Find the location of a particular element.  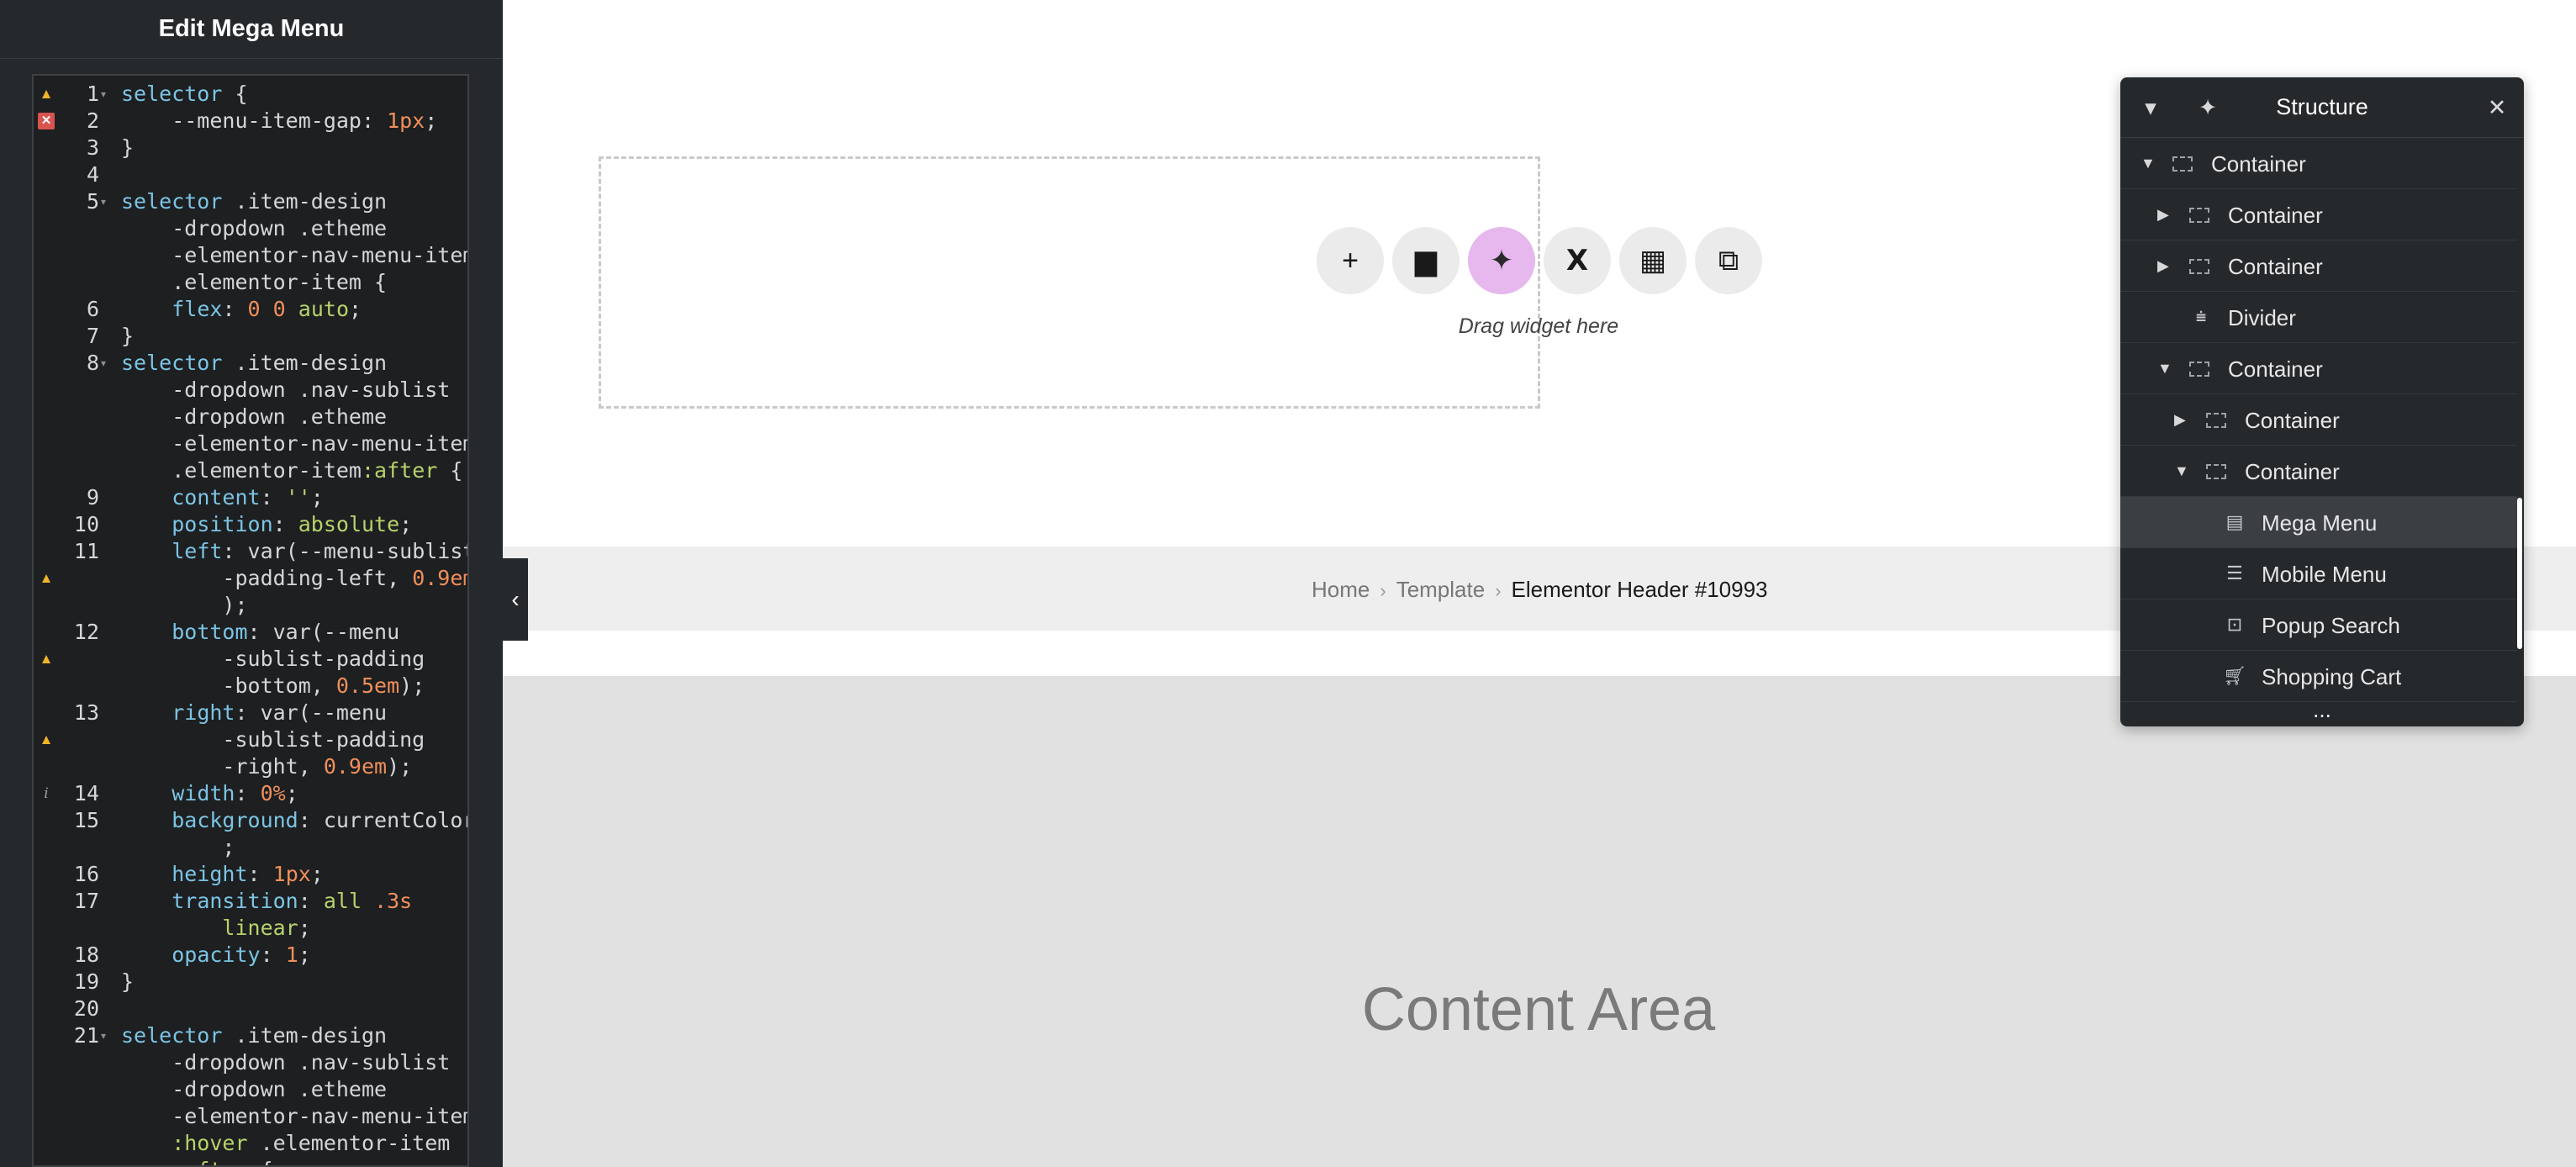

code-line: 19} is located at coordinates (250, 982).